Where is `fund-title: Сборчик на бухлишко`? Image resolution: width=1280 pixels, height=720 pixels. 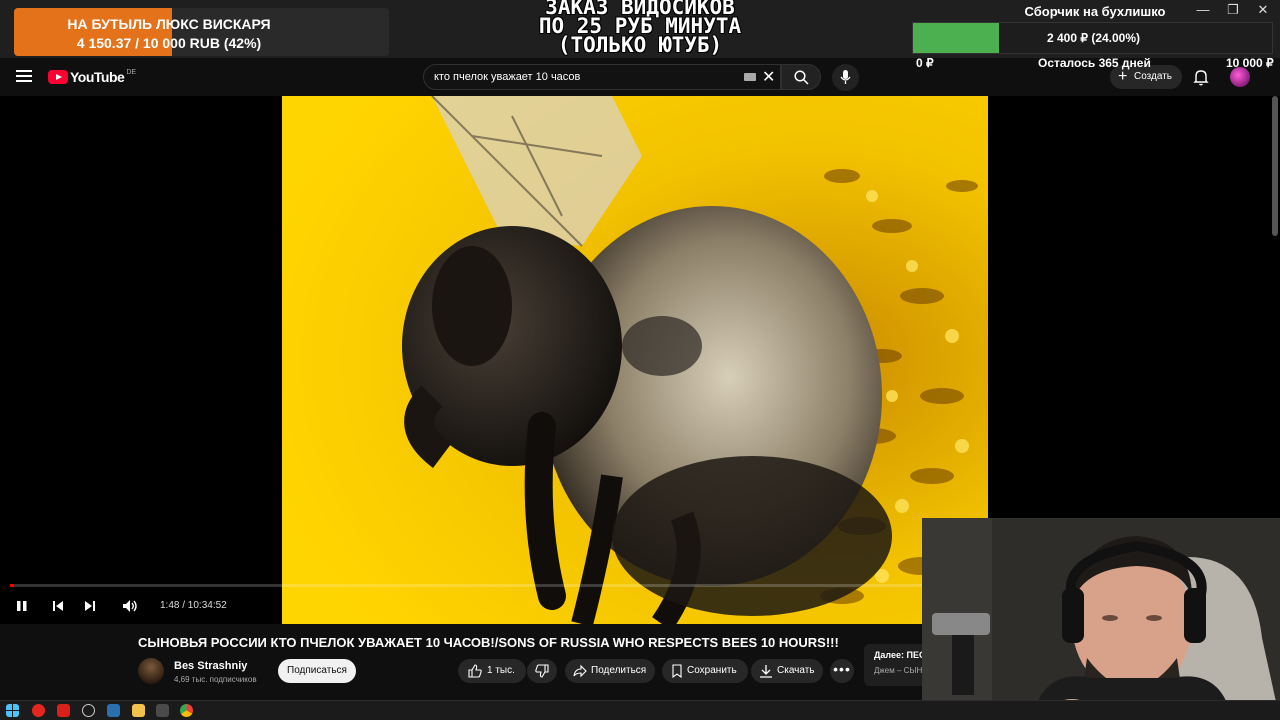
fund-title: Сборчик на бухлишко is located at coordinates (1095, 11).